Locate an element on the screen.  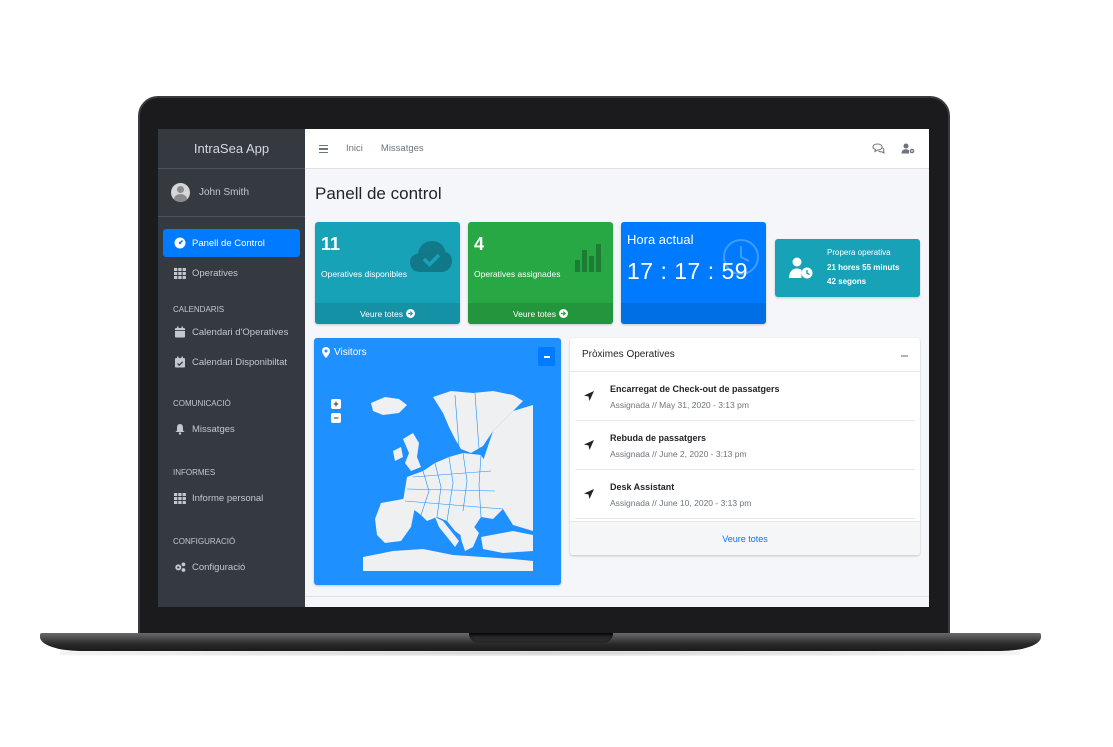
footer-divider is located at coordinates (617, 596).